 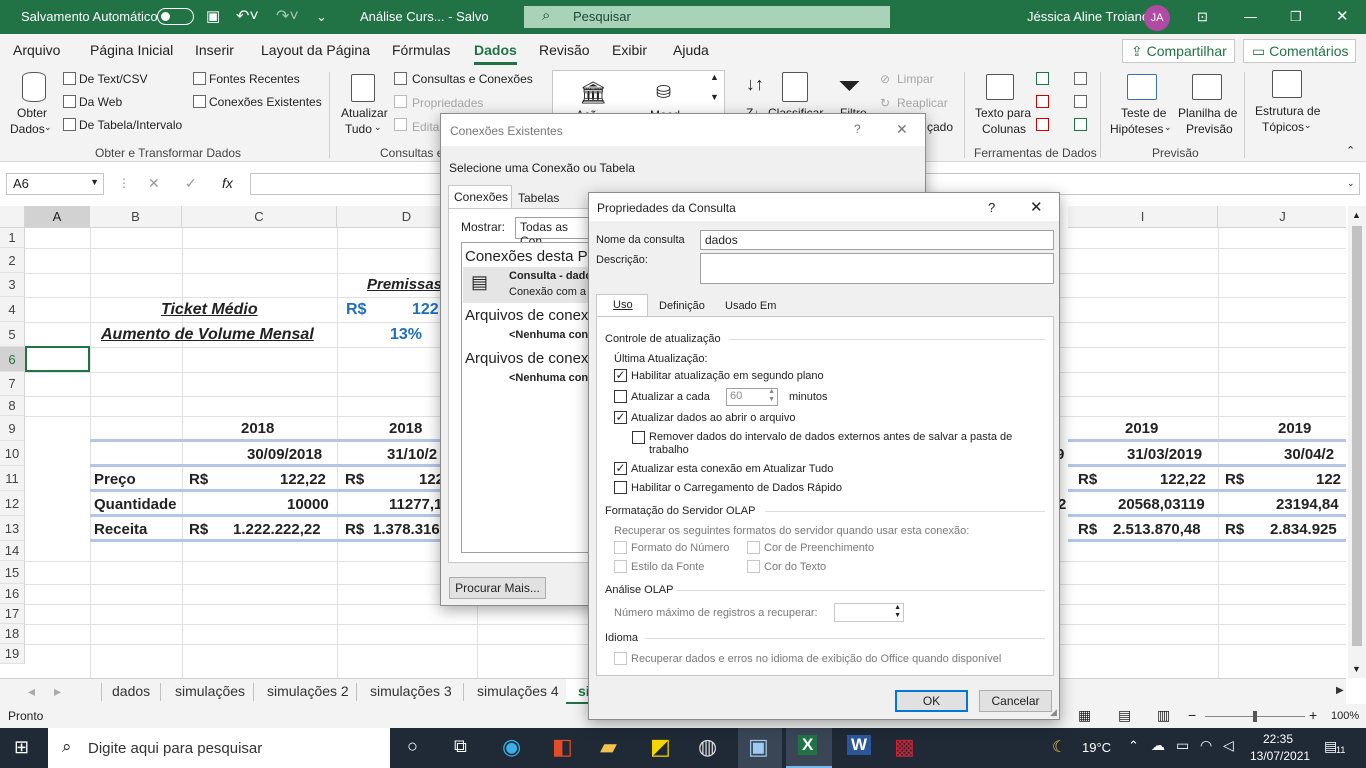 What do you see at coordinates (877, 240) in the screenshot?
I see `nome-consulta-input: dados` at bounding box center [877, 240].